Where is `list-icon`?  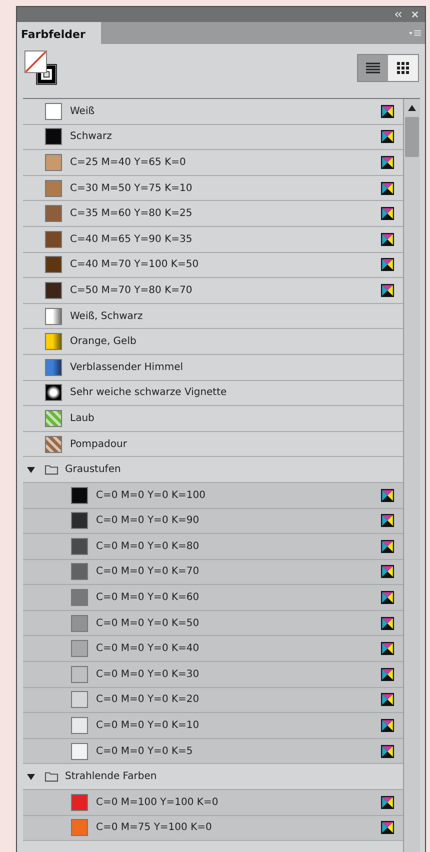
list-icon is located at coordinates (373, 68).